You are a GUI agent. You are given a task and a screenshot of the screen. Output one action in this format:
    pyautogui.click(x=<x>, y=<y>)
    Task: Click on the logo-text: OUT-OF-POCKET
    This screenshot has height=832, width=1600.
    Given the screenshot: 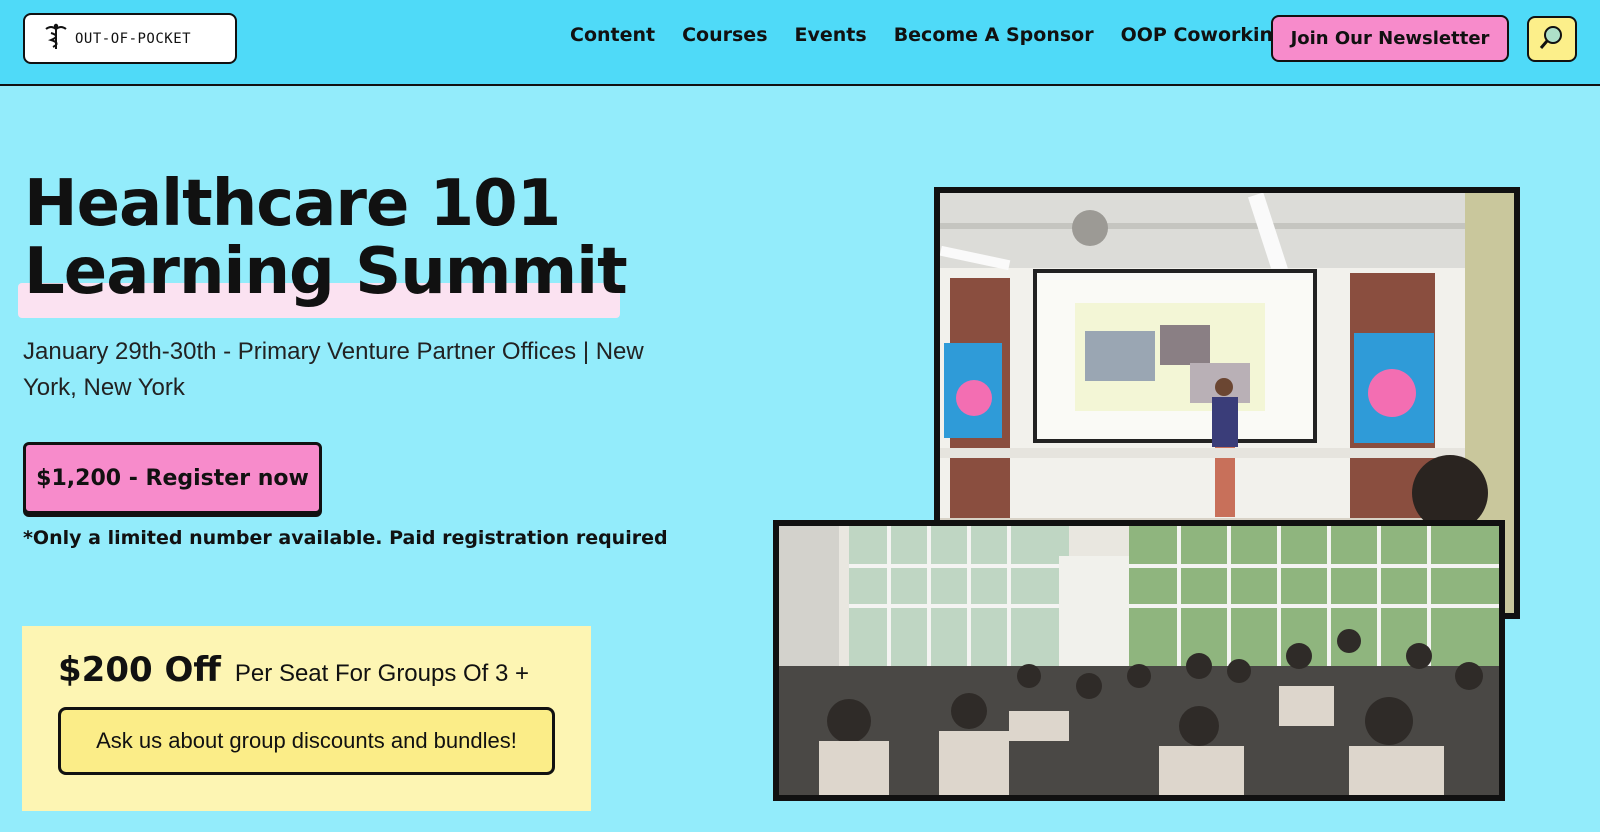 What is the action you would take?
    pyautogui.click(x=133, y=38)
    